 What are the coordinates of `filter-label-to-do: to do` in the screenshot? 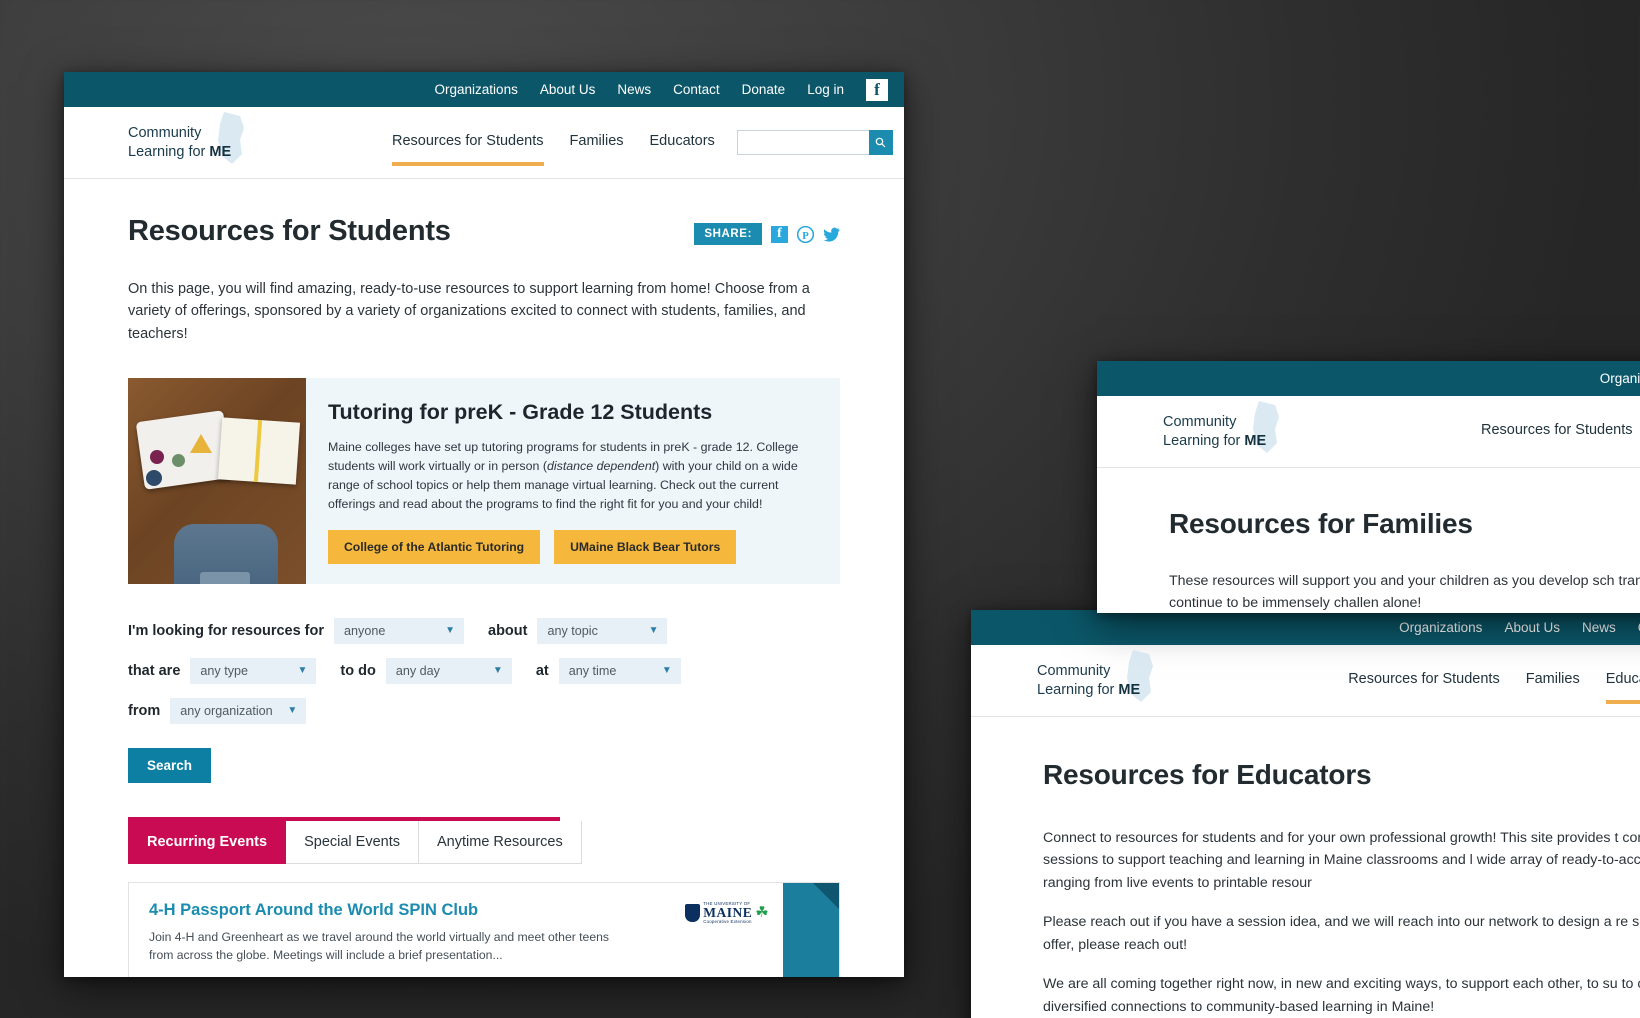 It's located at (358, 670).